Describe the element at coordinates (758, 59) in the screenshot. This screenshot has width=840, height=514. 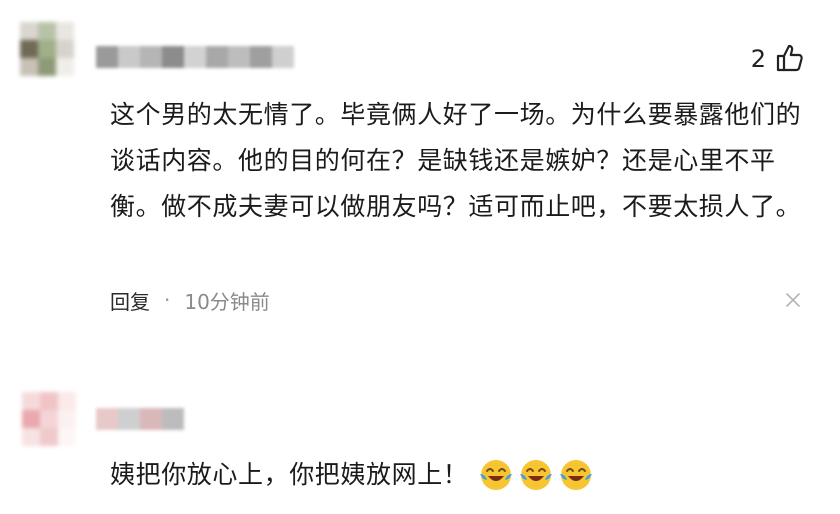
I see `like-count: 2` at that location.